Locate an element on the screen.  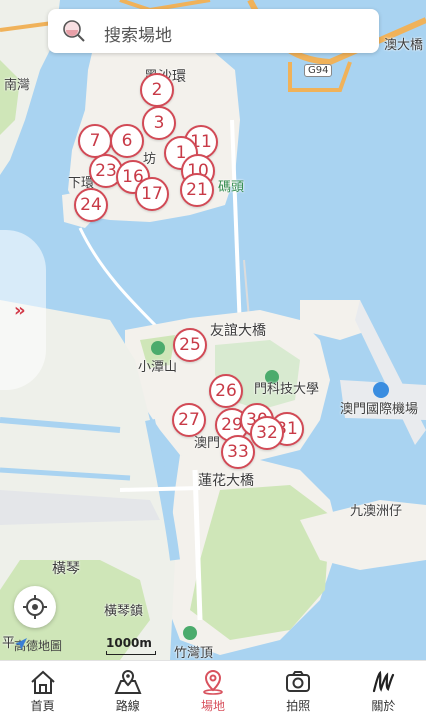
crosshair-icon is located at coordinates (35, 607).